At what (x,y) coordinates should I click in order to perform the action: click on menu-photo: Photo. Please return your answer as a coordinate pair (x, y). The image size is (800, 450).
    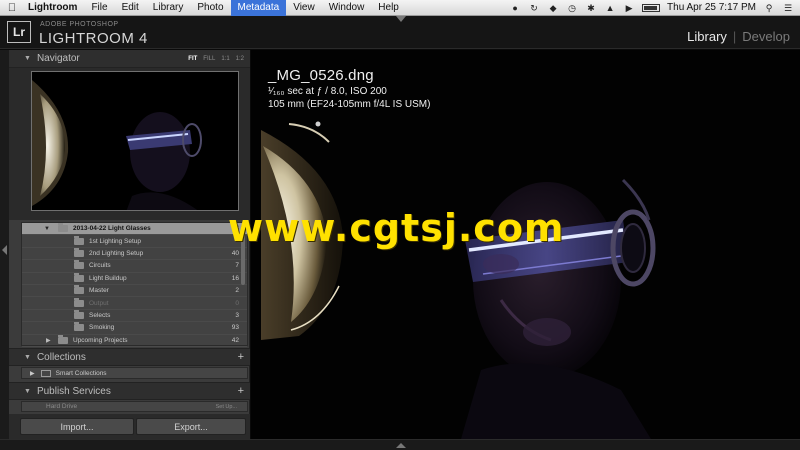
    Looking at the image, I should click on (210, 7).